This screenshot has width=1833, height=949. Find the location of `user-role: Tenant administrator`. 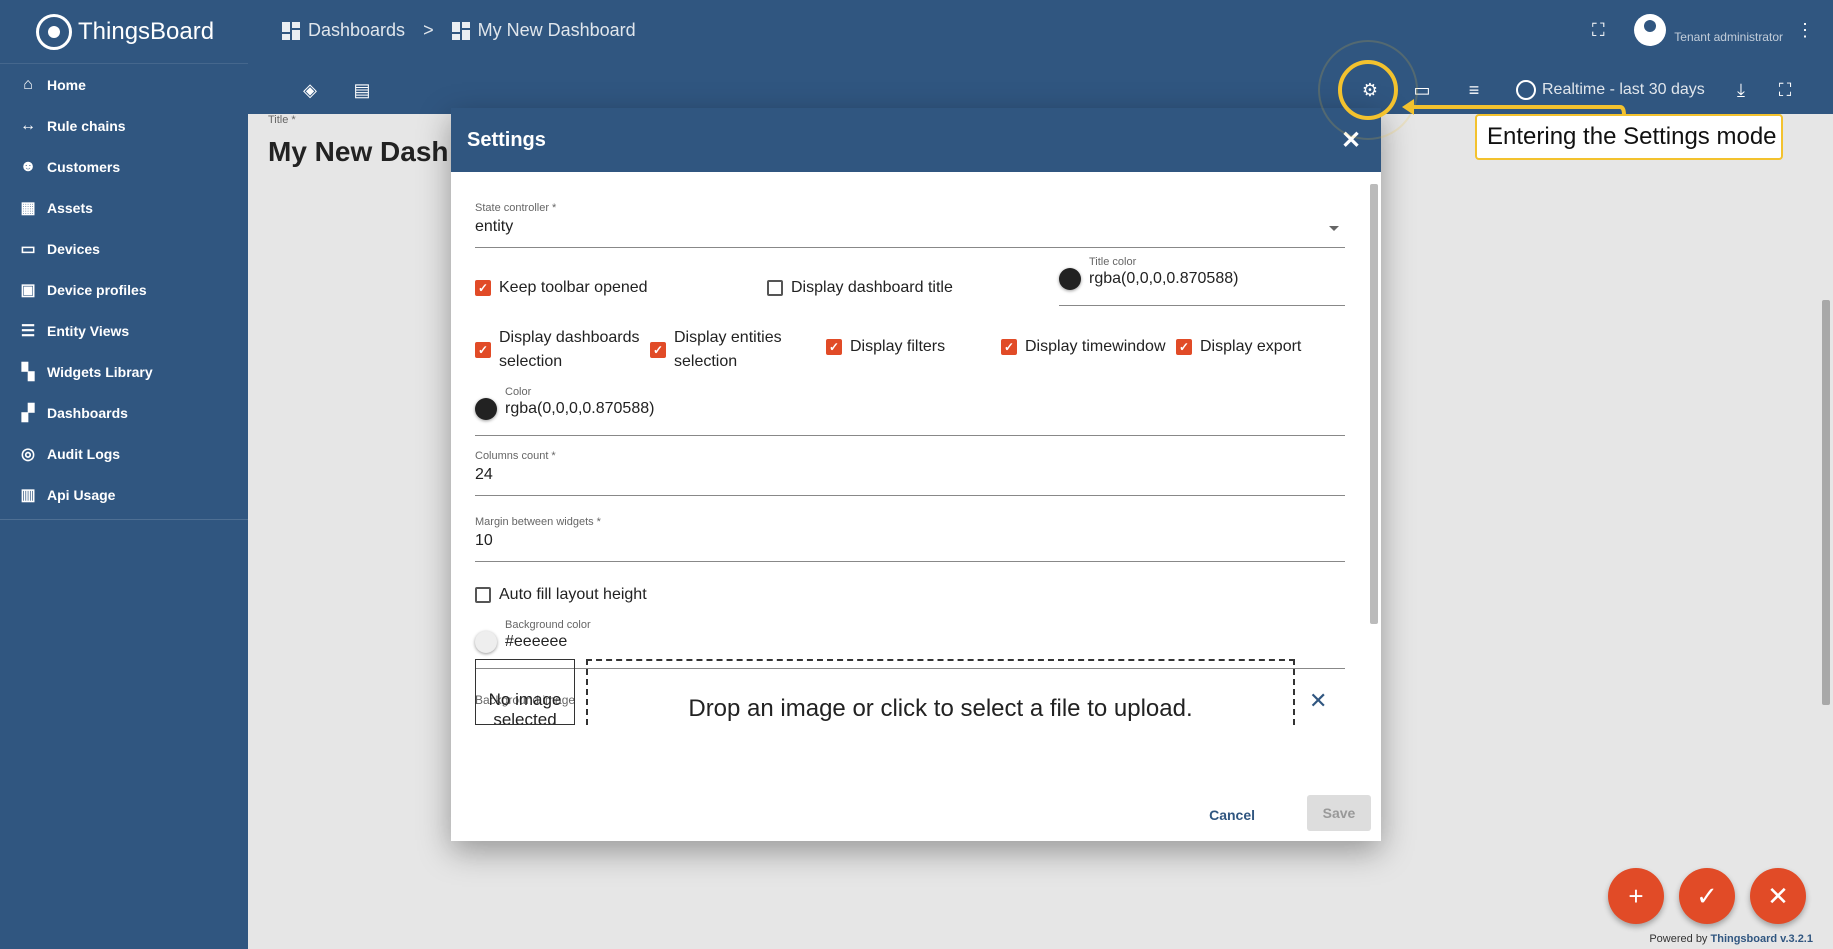

user-role: Tenant administrator is located at coordinates (1728, 37).